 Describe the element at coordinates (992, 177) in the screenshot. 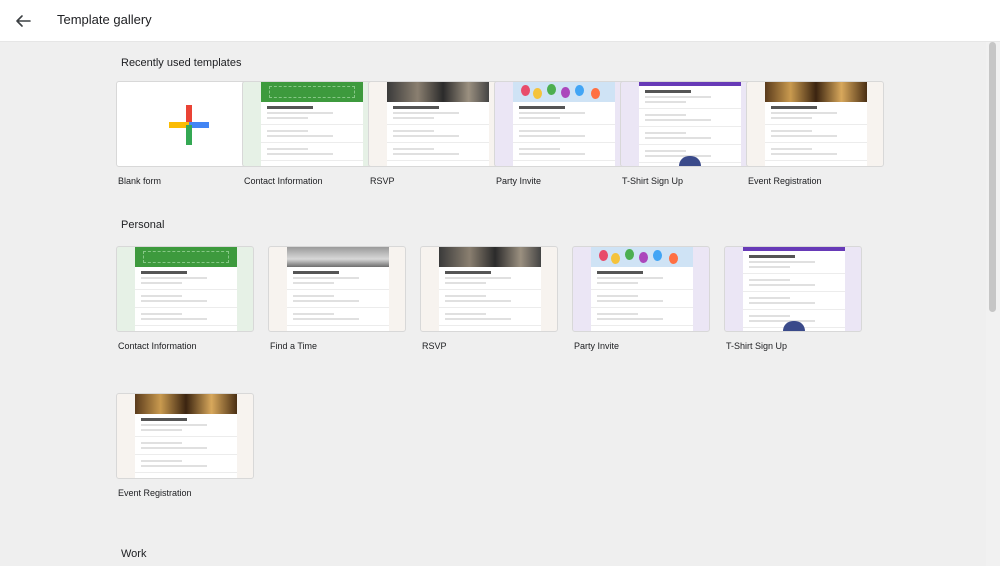

I see `scrollbar-thumb` at that location.